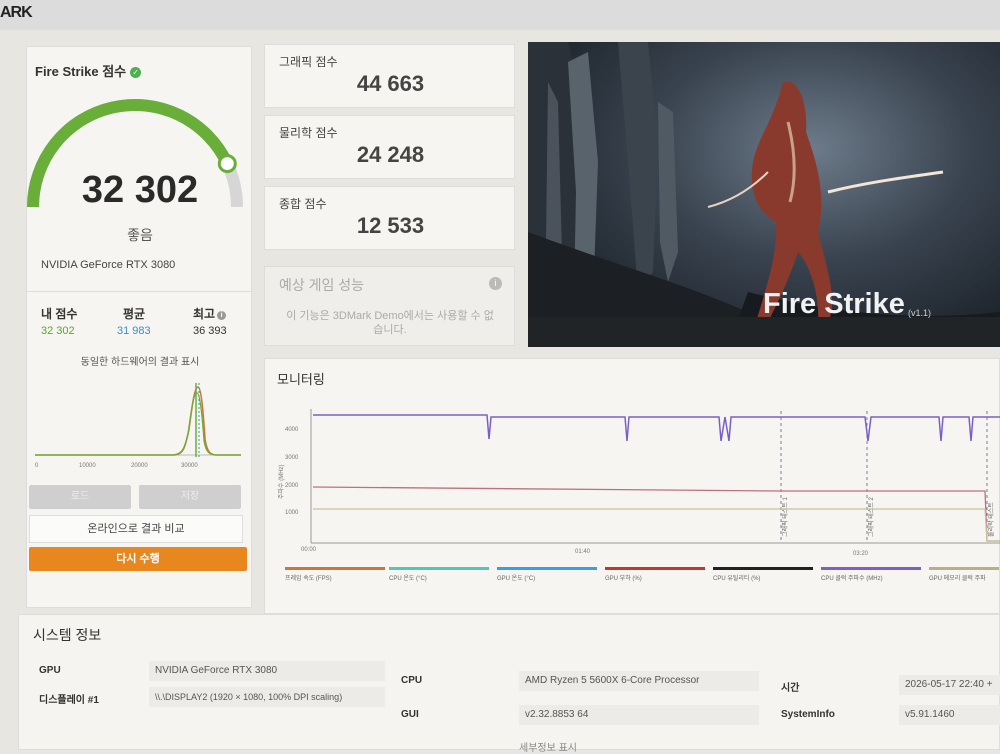 The width and height of the screenshot is (1000, 754). What do you see at coordinates (390, 225) in the screenshot?
I see `combined-score-value: 12 533` at bounding box center [390, 225].